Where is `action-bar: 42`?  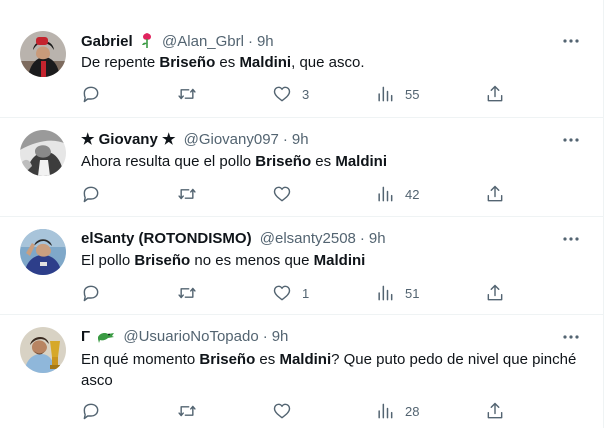 action-bar: 42 is located at coordinates (296, 194).